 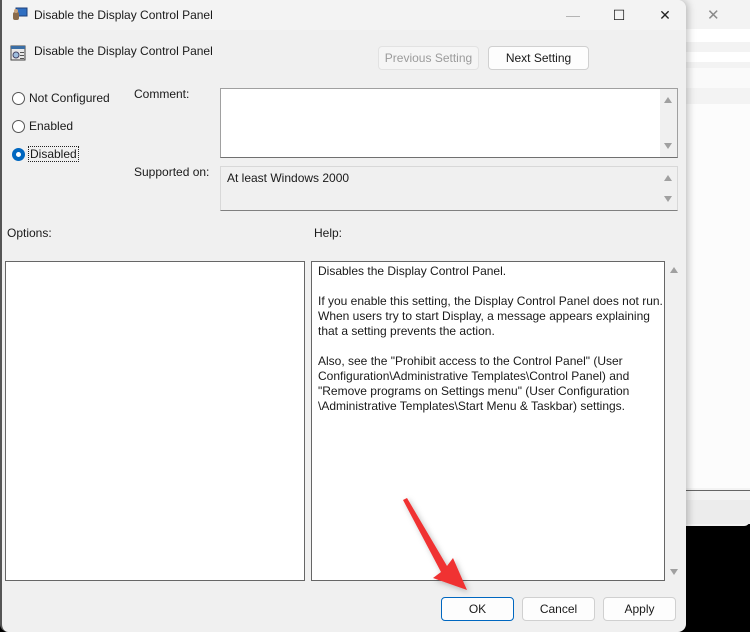 I want to click on radio-enabled: Enabled, so click(x=42, y=126).